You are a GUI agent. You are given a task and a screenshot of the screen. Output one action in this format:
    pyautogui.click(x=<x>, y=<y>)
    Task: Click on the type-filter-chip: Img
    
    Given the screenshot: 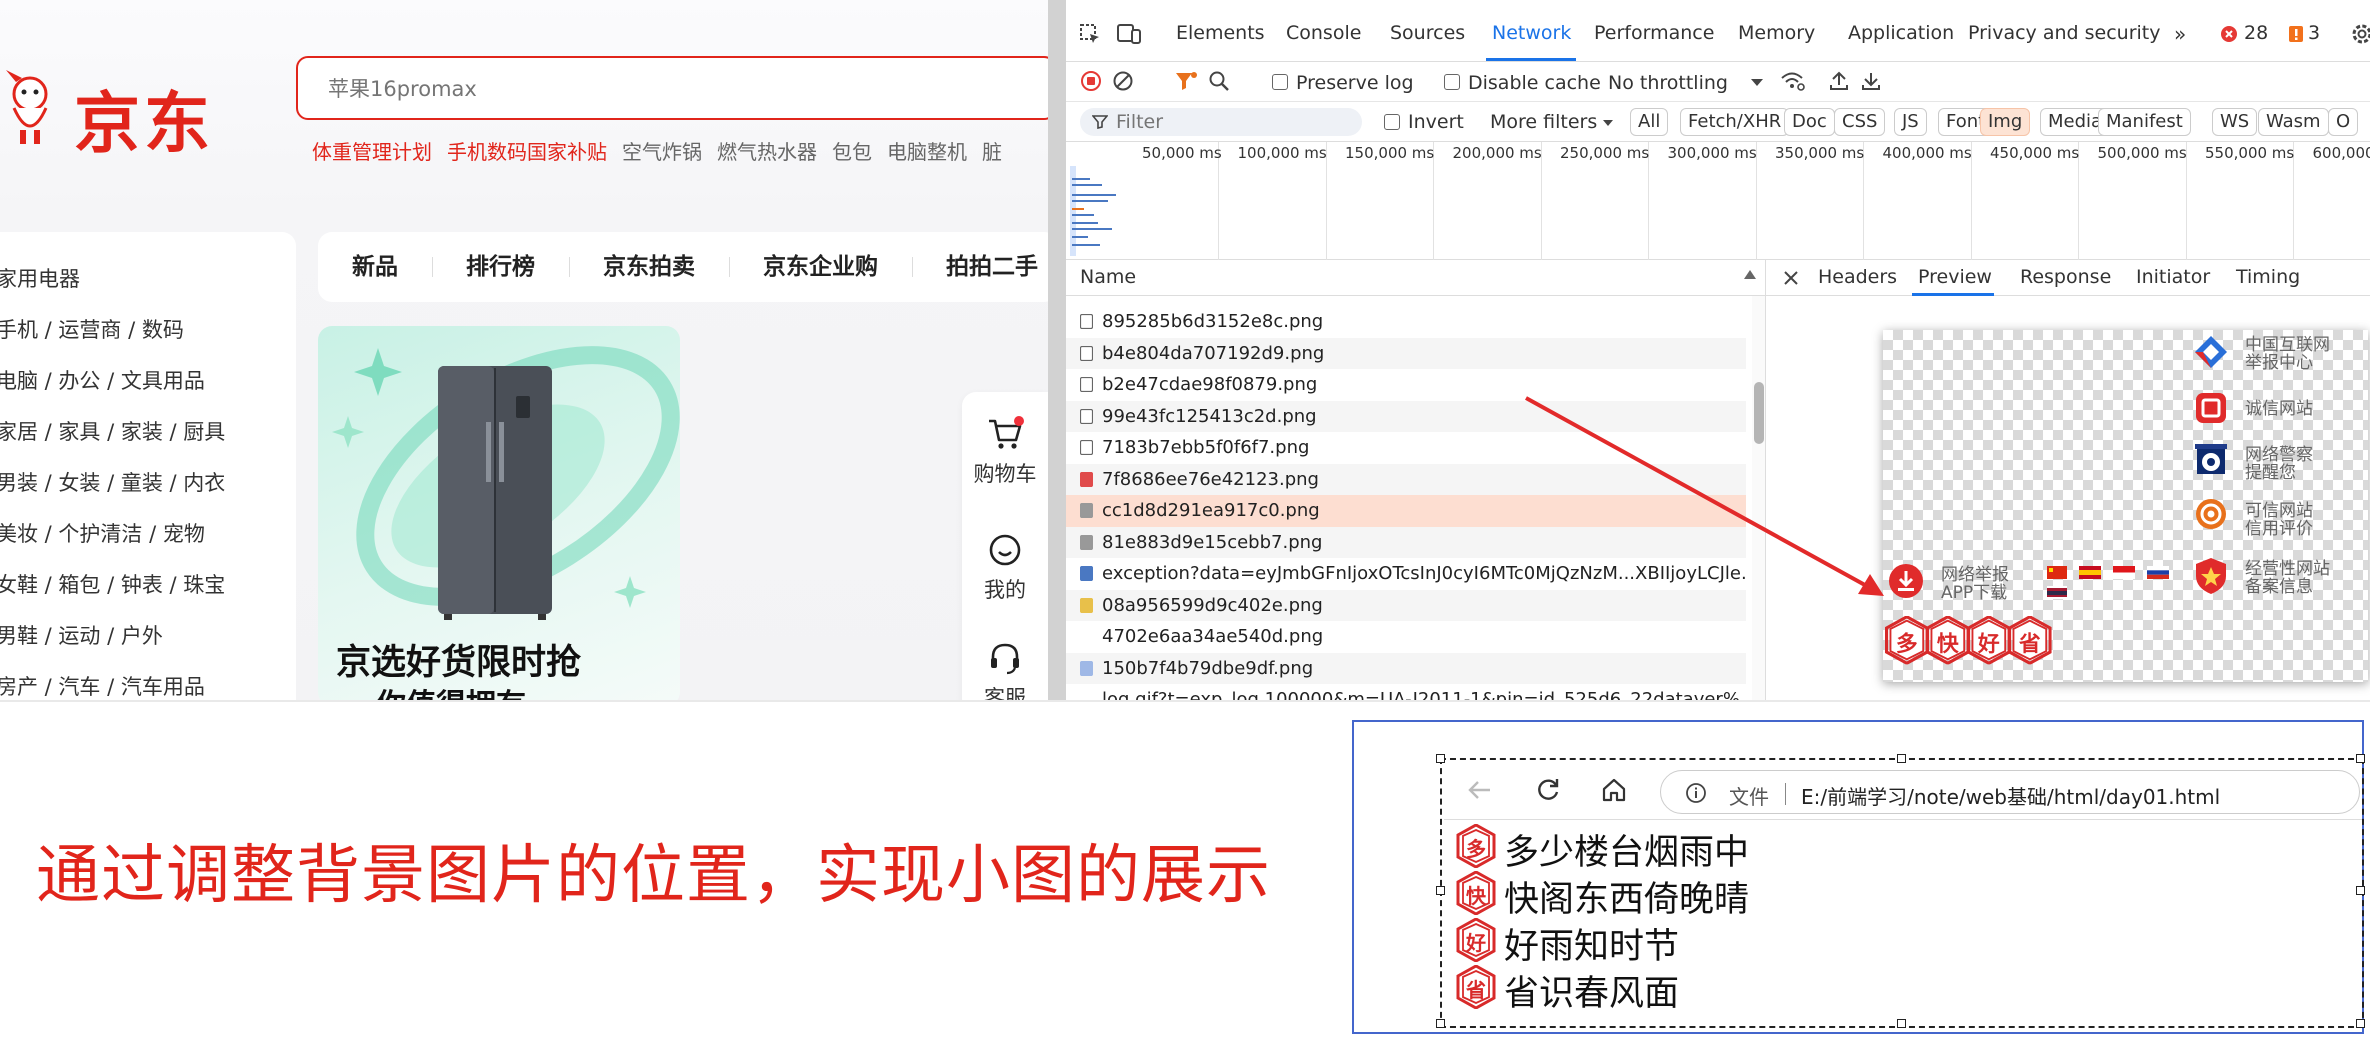 What is the action you would take?
    pyautogui.click(x=2005, y=122)
    